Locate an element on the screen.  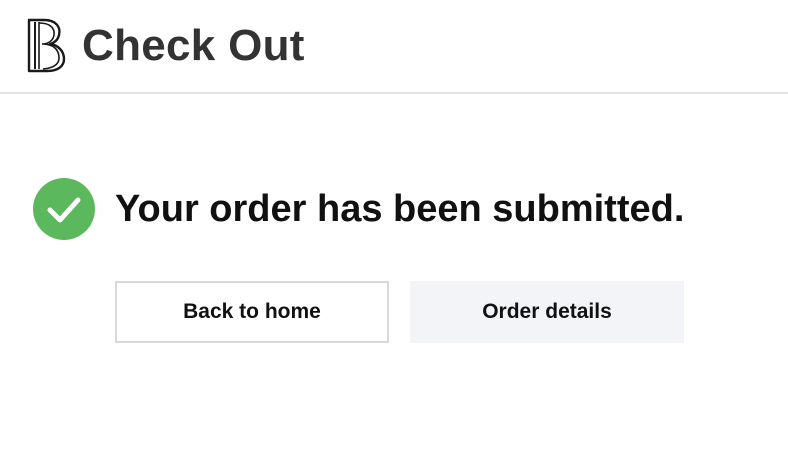
order-details-button: Order details is located at coordinates (547, 312).